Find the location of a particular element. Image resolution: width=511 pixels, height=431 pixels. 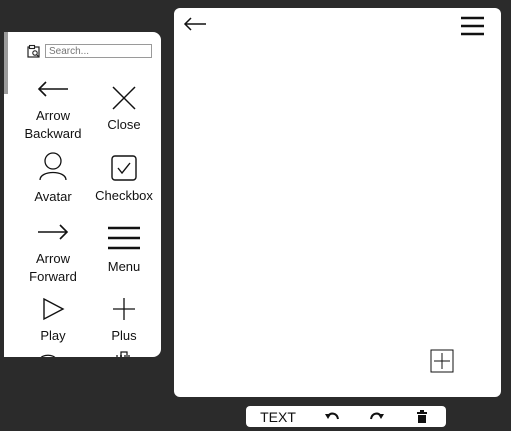

redo-button is located at coordinates (377, 416).